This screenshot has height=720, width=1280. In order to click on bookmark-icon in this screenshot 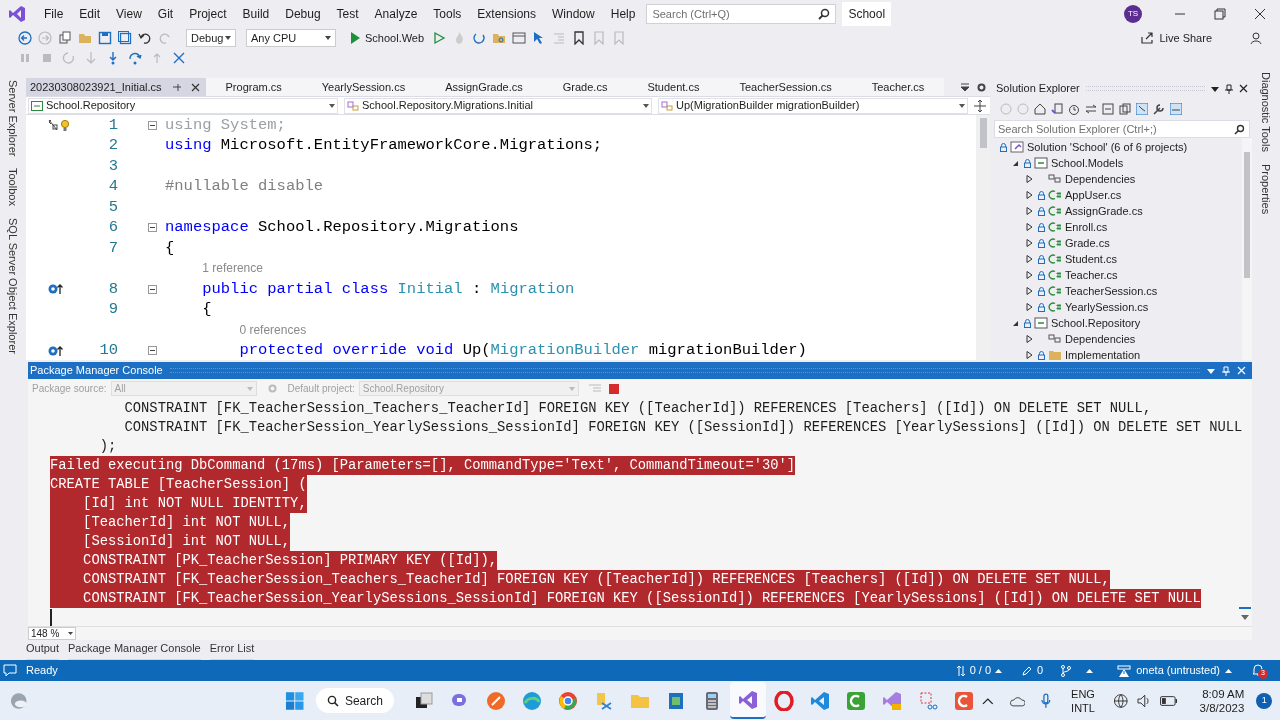, I will do `click(579, 38)`.